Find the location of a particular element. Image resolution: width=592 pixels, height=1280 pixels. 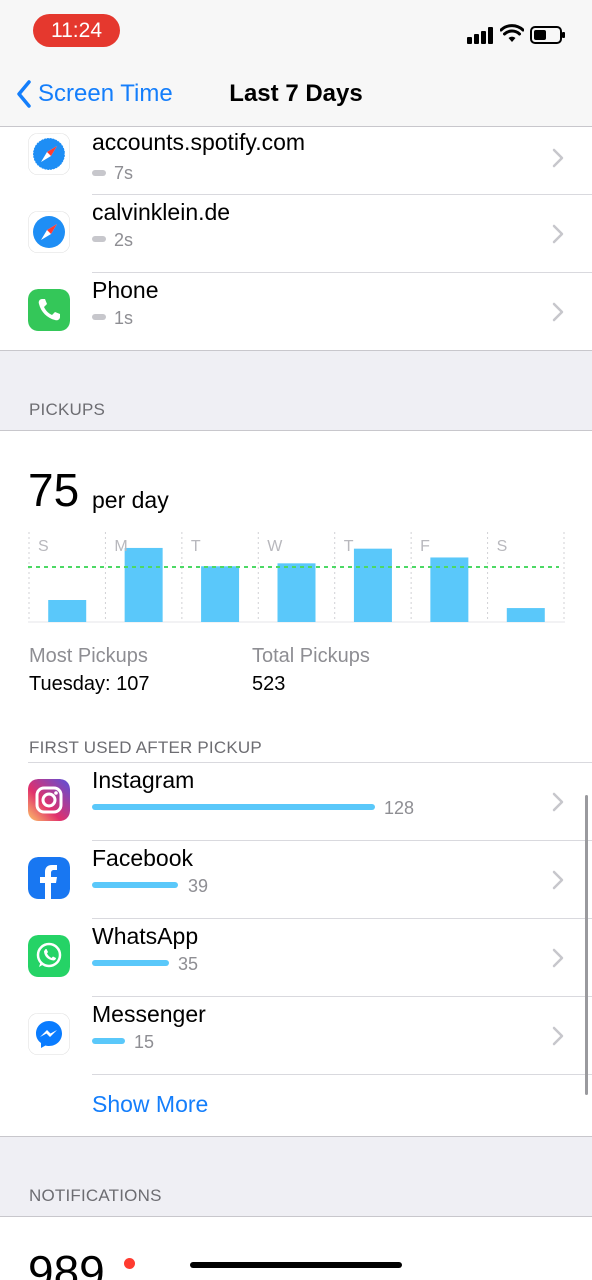

list-item: Instagram 128 is located at coordinates (296, 802).